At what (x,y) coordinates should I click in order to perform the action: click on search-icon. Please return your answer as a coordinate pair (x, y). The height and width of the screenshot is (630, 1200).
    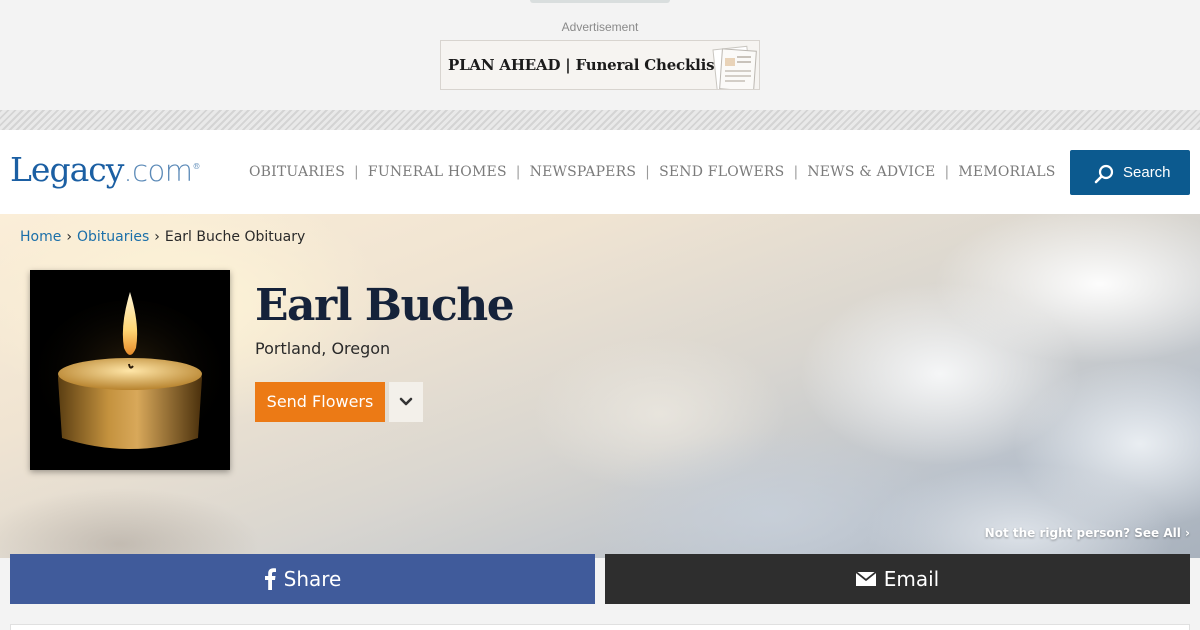
    Looking at the image, I should click on (1104, 174).